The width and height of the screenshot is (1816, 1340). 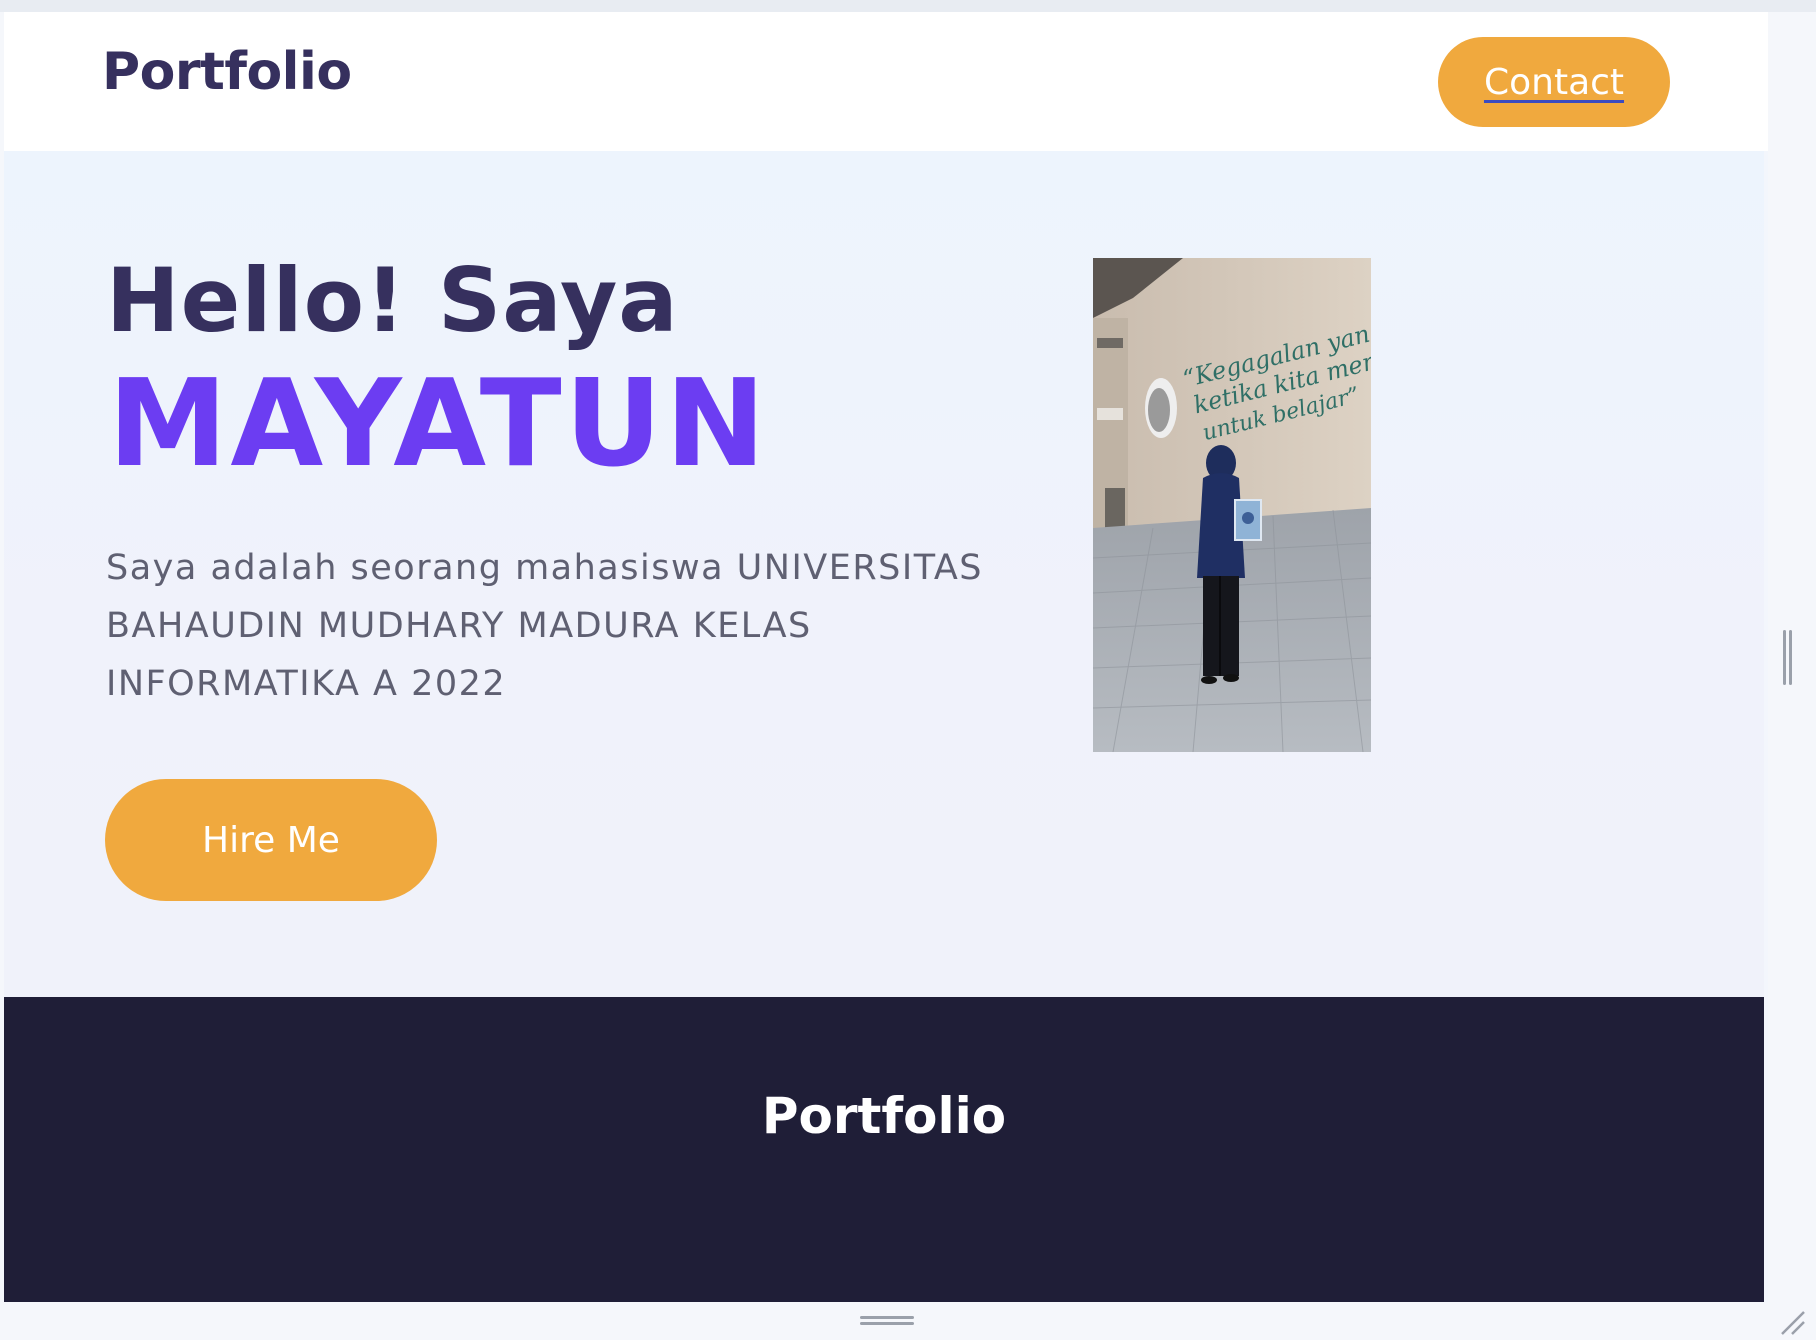 I want to click on hire-me-button: Hire Me, so click(x=271, y=840).